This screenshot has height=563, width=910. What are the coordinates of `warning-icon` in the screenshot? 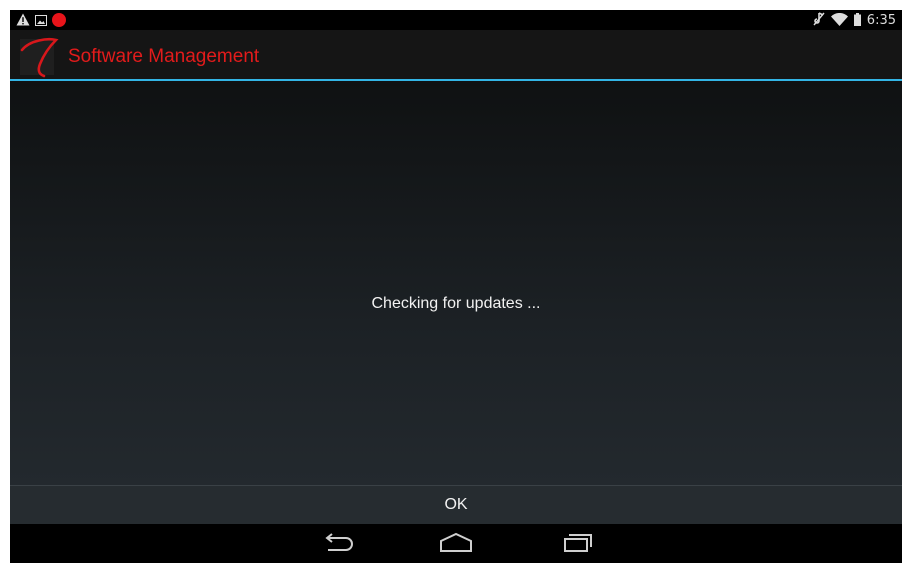 It's located at (23, 20).